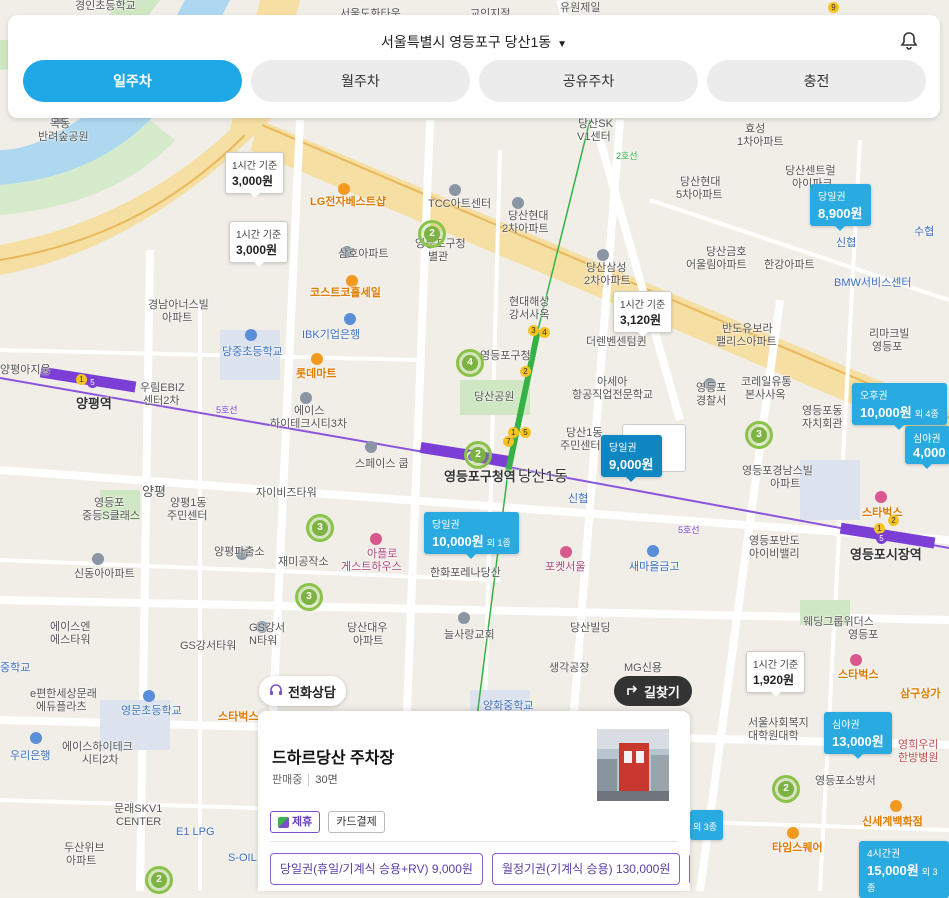 This screenshot has height=898, width=949. Describe the element at coordinates (840, 207) in the screenshot. I see `price-marker: 당일권 8,900원` at that location.